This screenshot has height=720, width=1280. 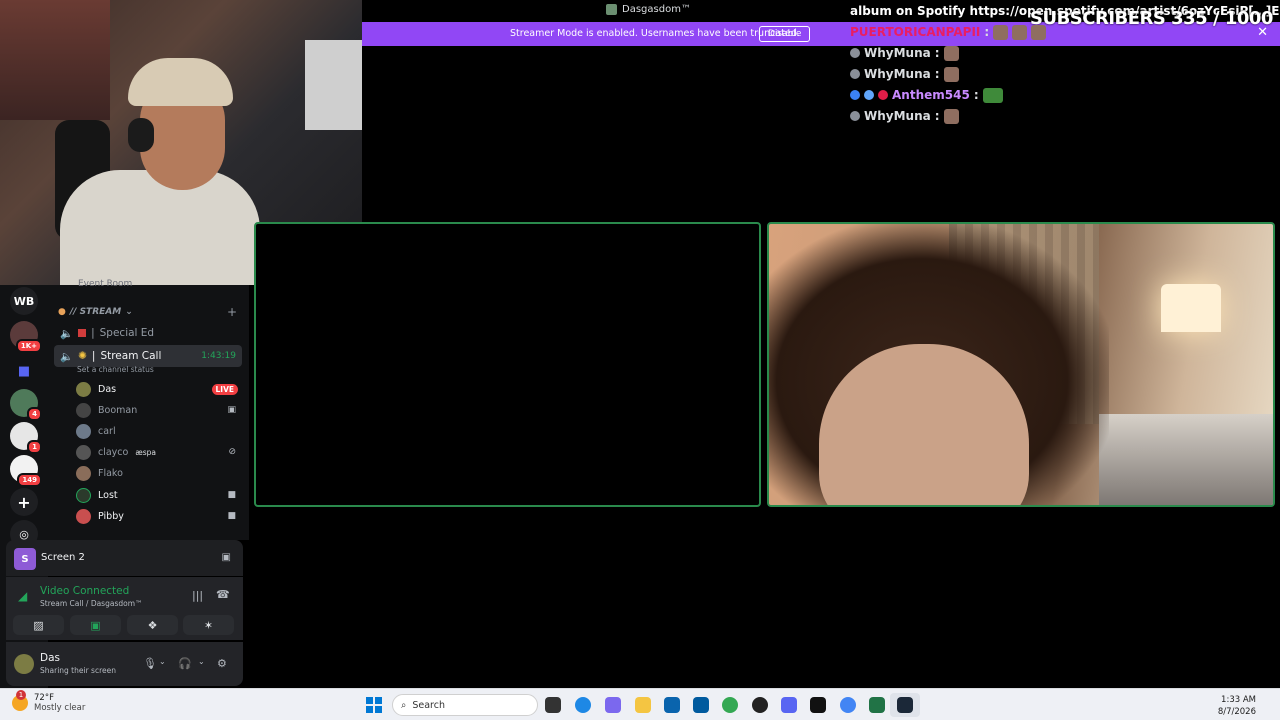 I want to click on screen-share-button: ▣, so click(x=95, y=625).